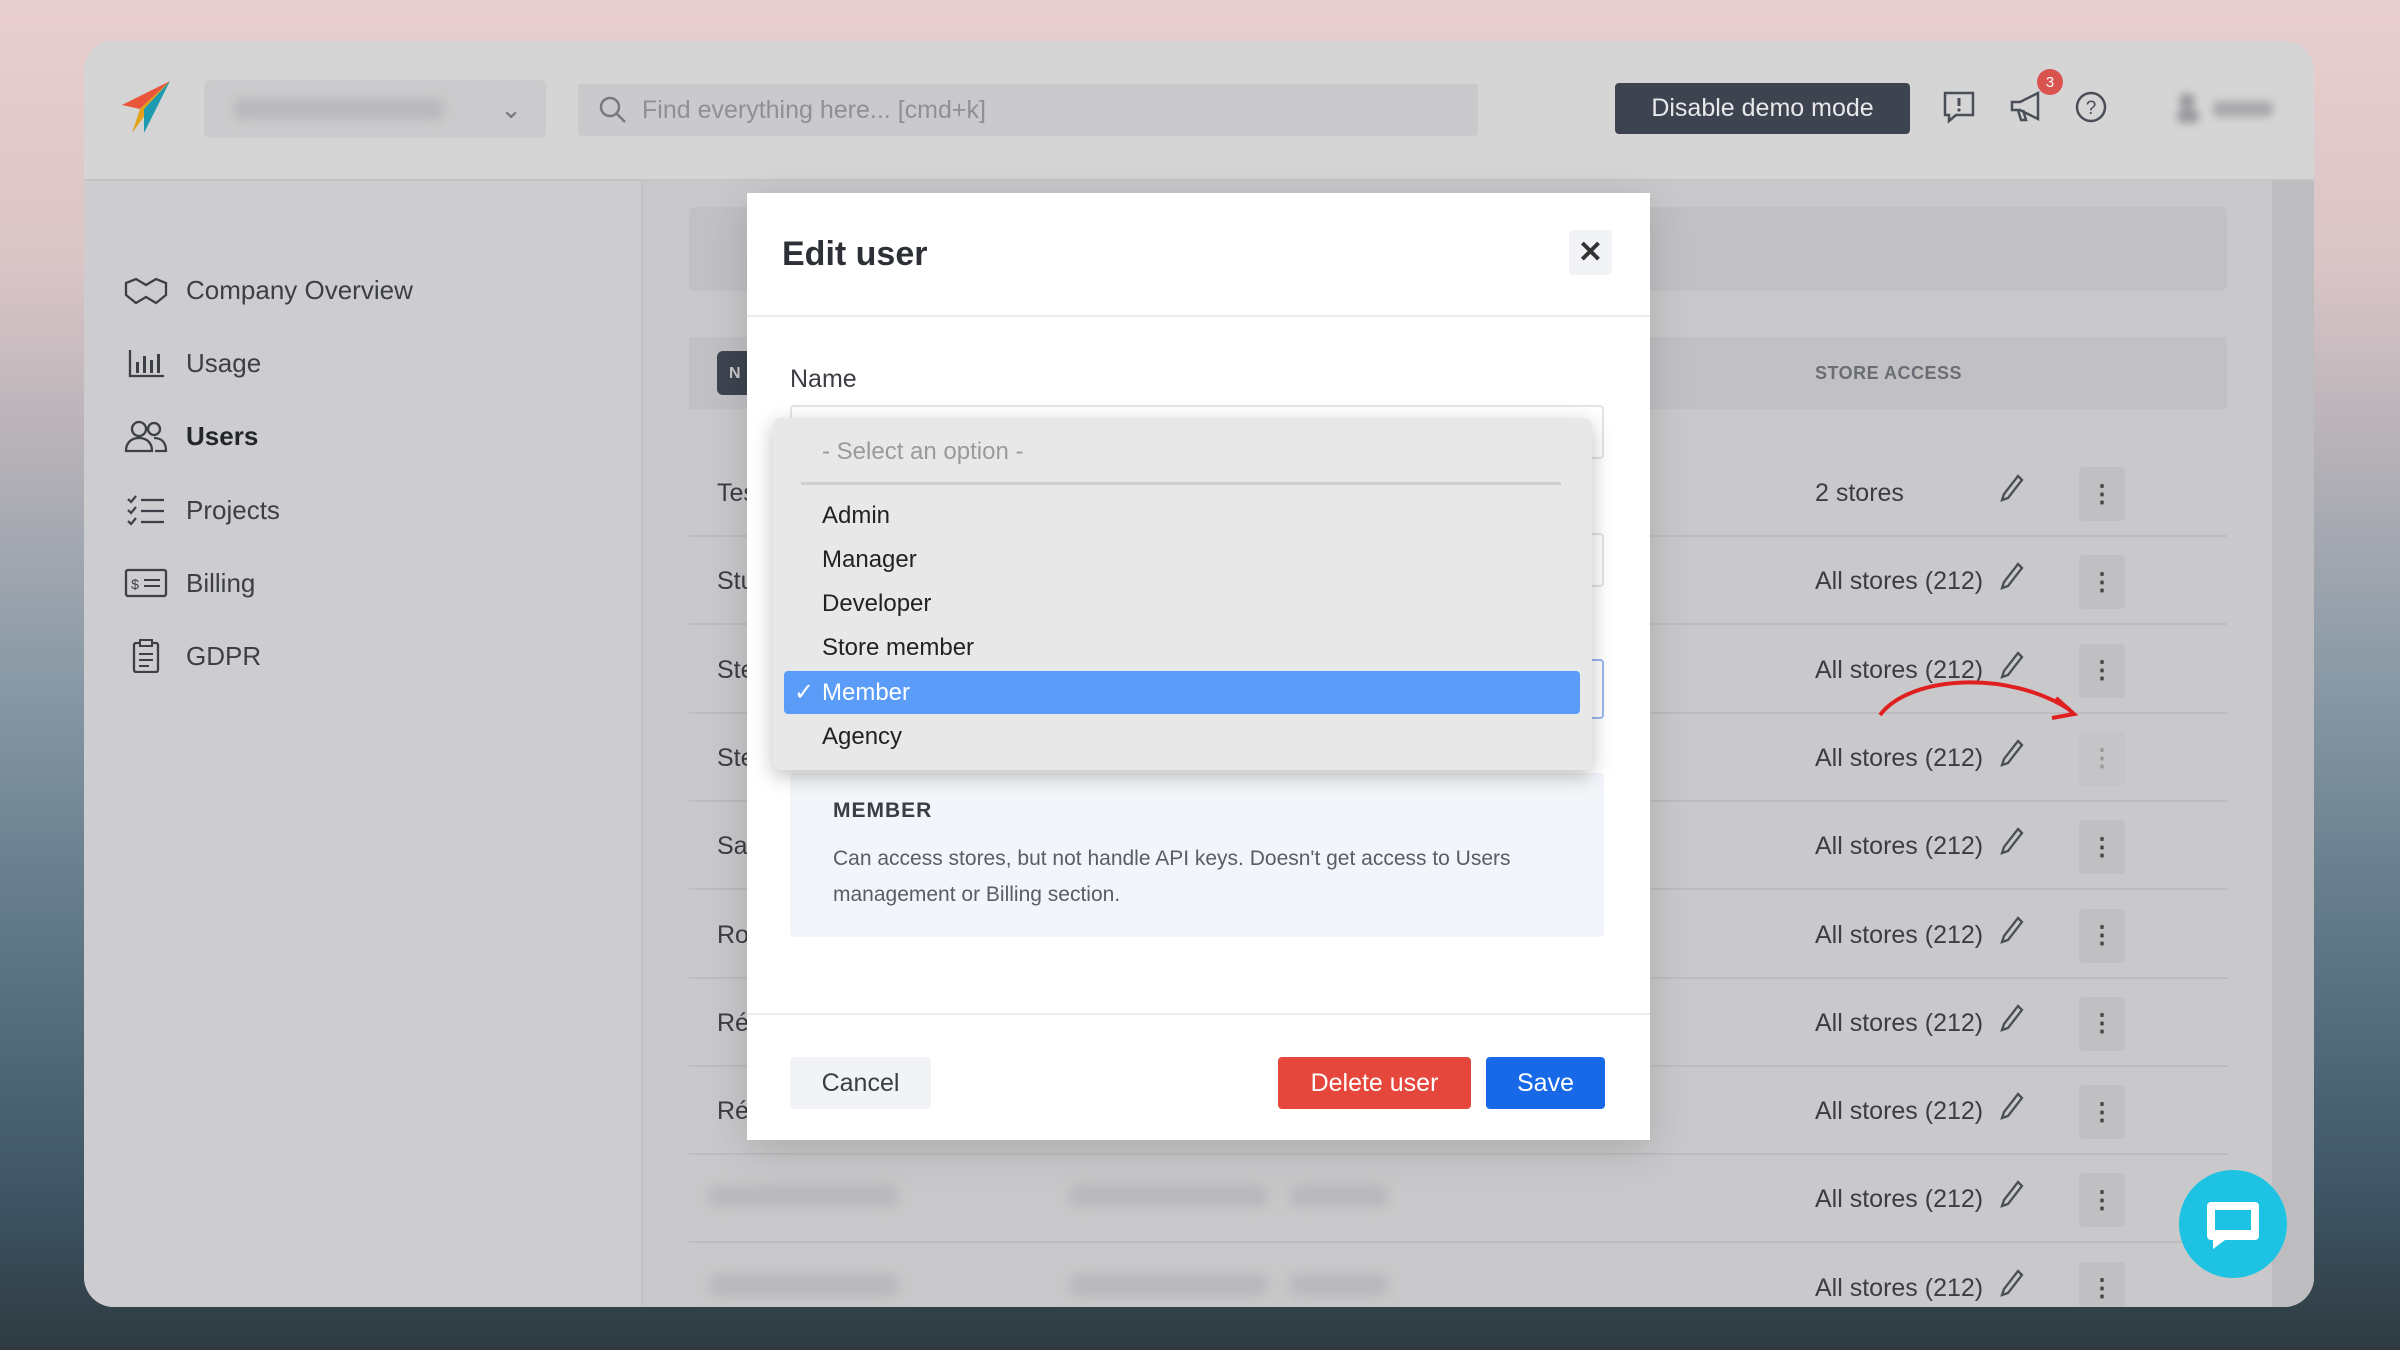 The width and height of the screenshot is (2400, 1350). Describe the element at coordinates (814, 109) in the screenshot. I see `search-placeholder: Find everything here... [cmd+k]` at that location.